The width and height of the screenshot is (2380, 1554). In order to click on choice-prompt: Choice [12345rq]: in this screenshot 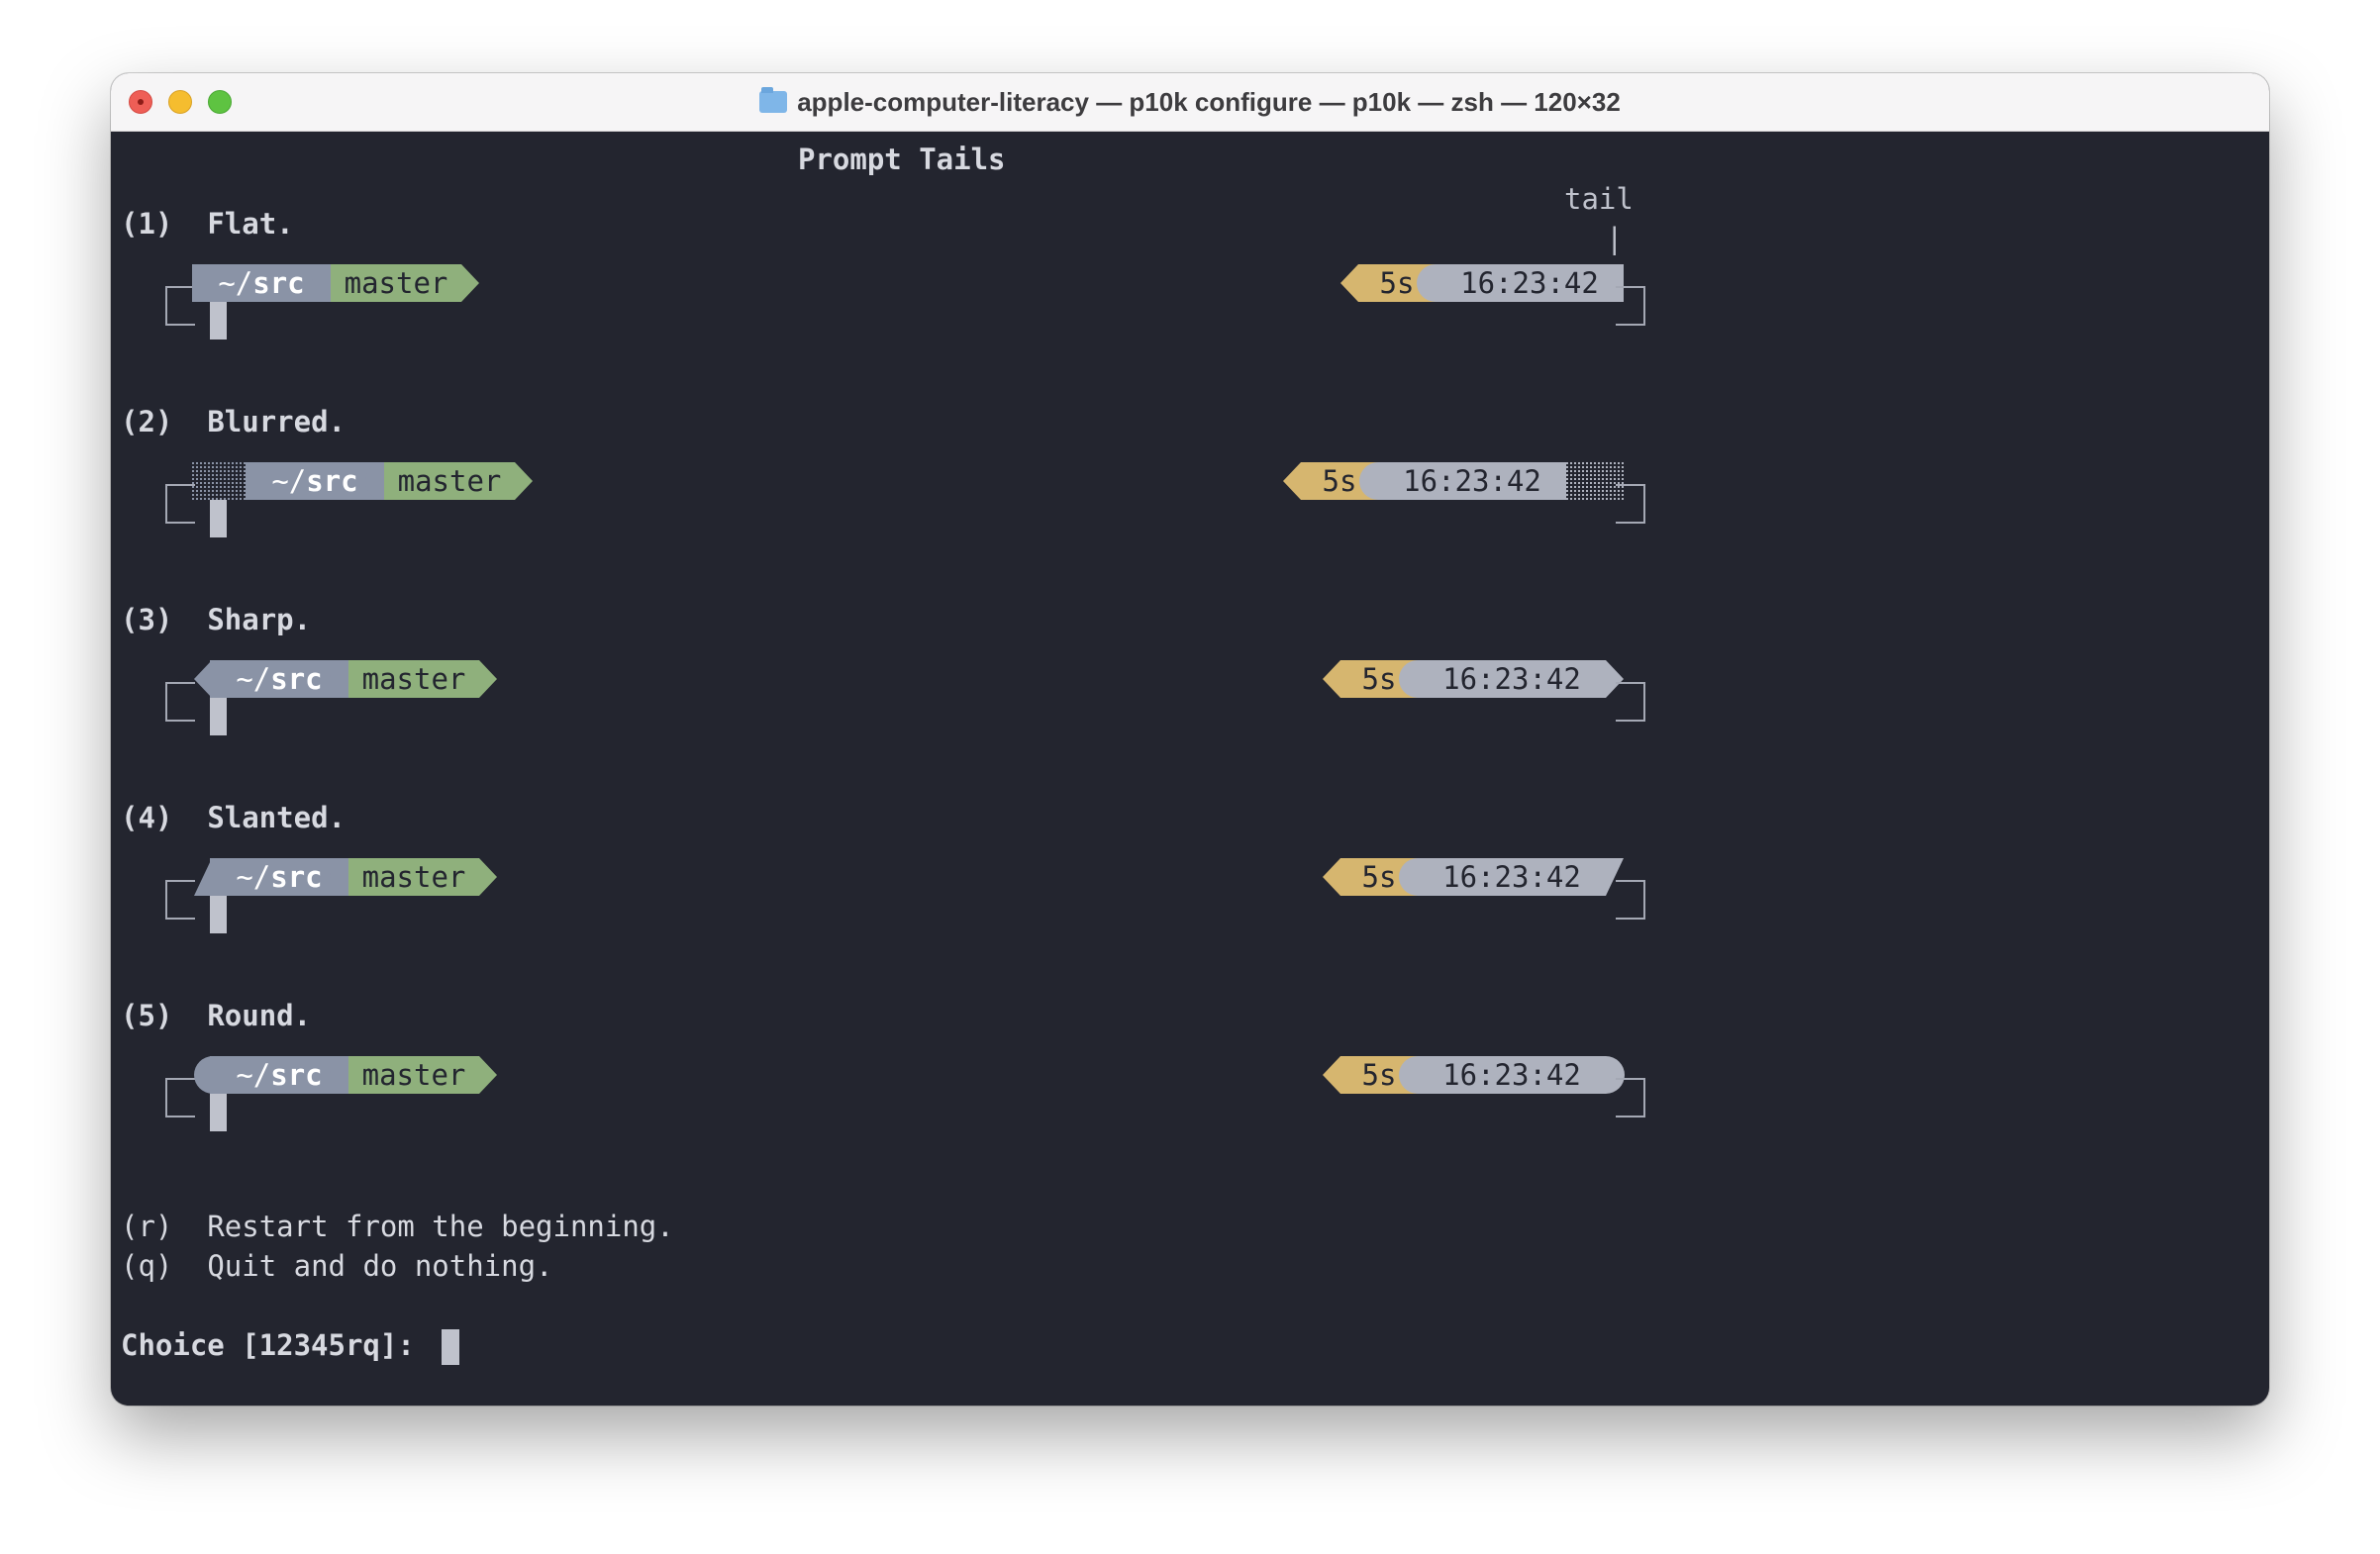, I will do `click(277, 1345)`.